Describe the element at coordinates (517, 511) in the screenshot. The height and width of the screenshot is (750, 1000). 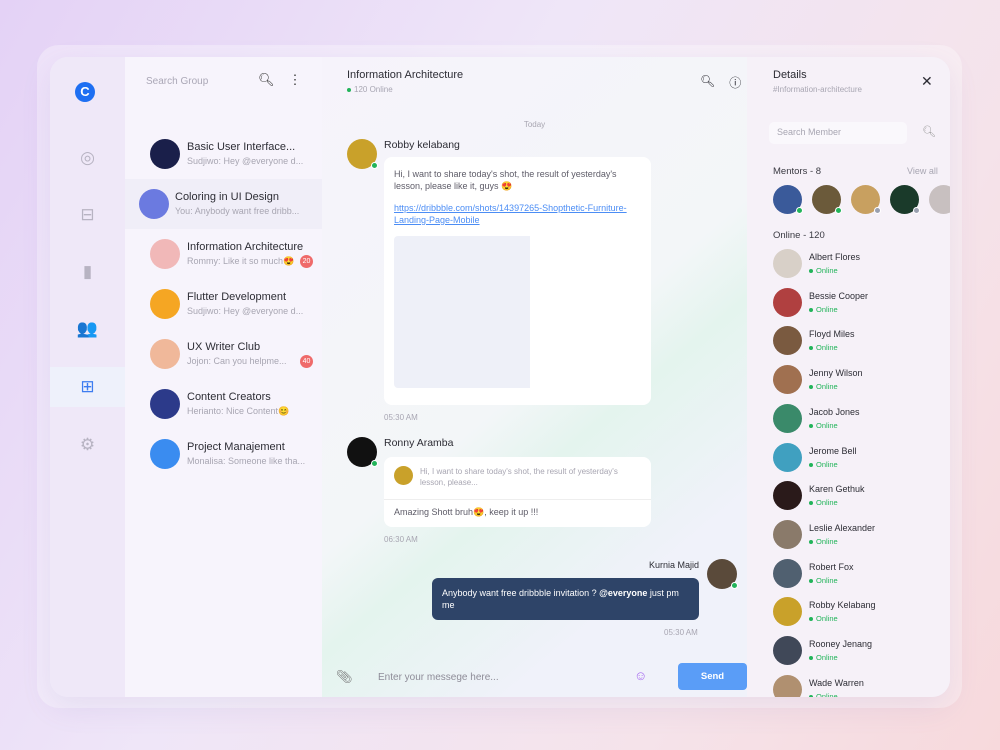
I see `reply-text: Amazing Shott bruh😍, keep it up !!!` at that location.